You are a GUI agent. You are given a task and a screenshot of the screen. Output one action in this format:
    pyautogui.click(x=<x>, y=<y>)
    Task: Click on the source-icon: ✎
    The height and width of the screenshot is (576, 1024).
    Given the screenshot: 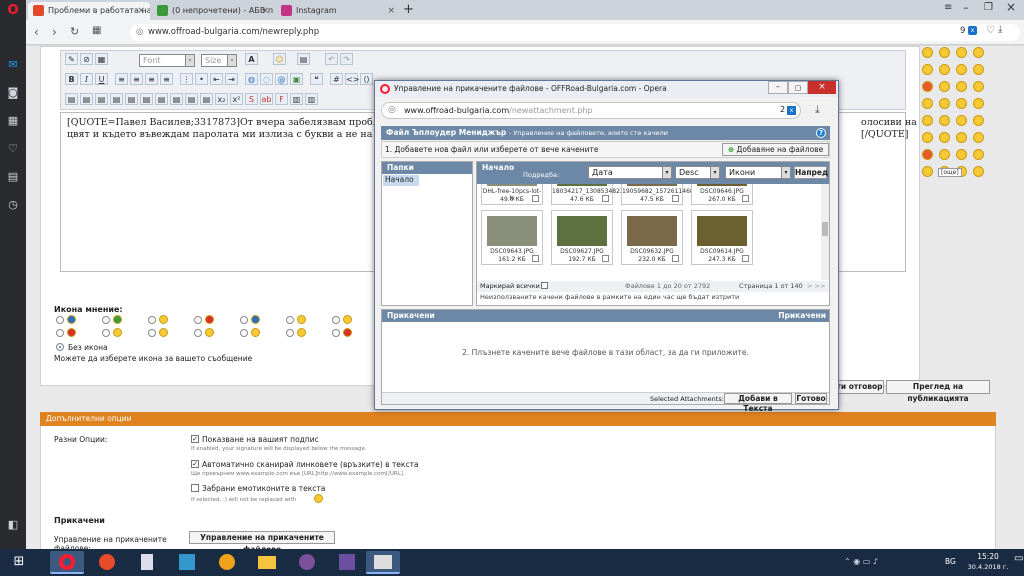 What is the action you would take?
    pyautogui.click(x=71, y=59)
    